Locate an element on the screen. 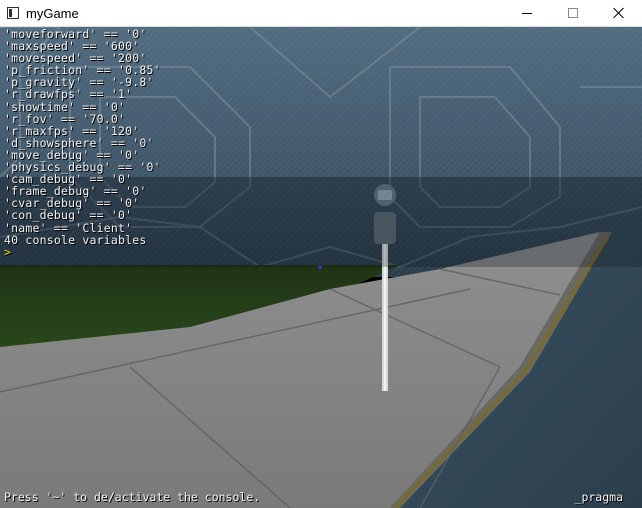  console-help-text: Press '~' to de/activate the console. is located at coordinates (132, 497).